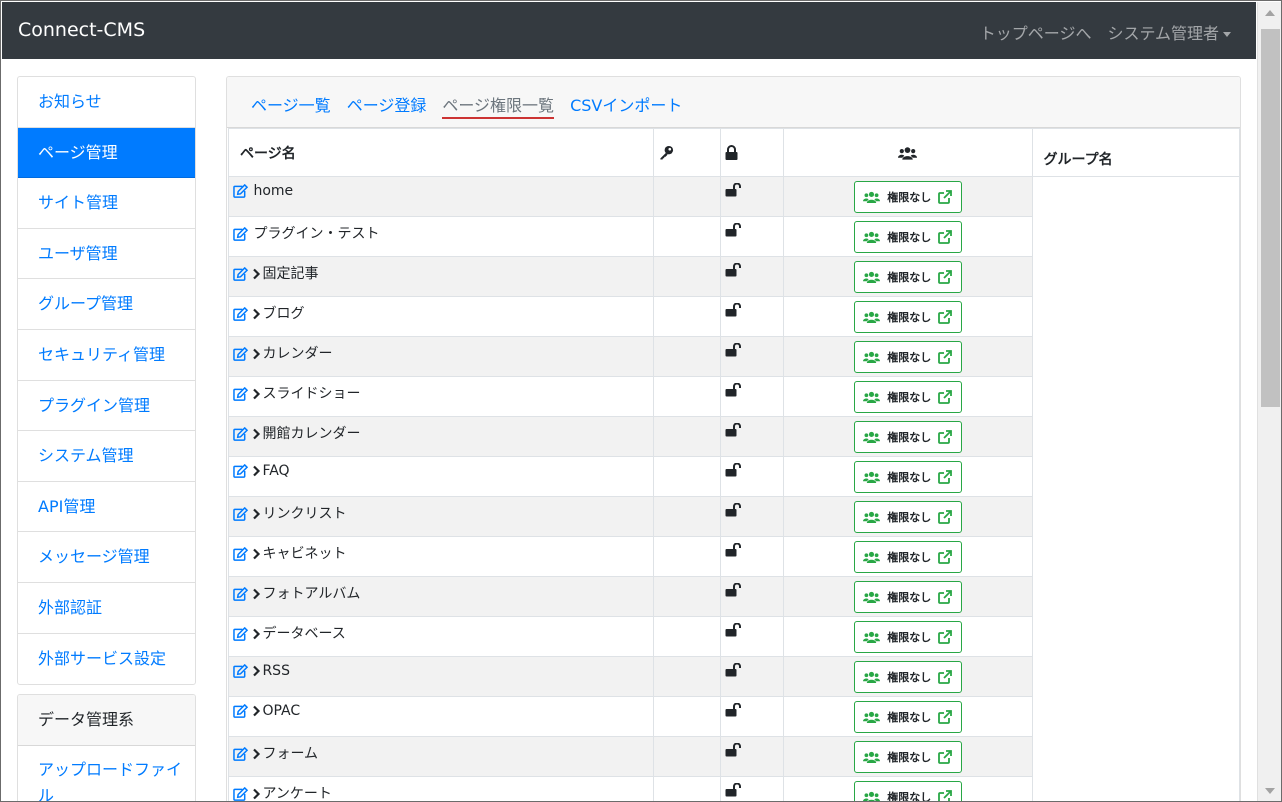 The height and width of the screenshot is (802, 1282). Describe the element at coordinates (296, 793) in the screenshot. I see `page-name-label: アンケート` at that location.